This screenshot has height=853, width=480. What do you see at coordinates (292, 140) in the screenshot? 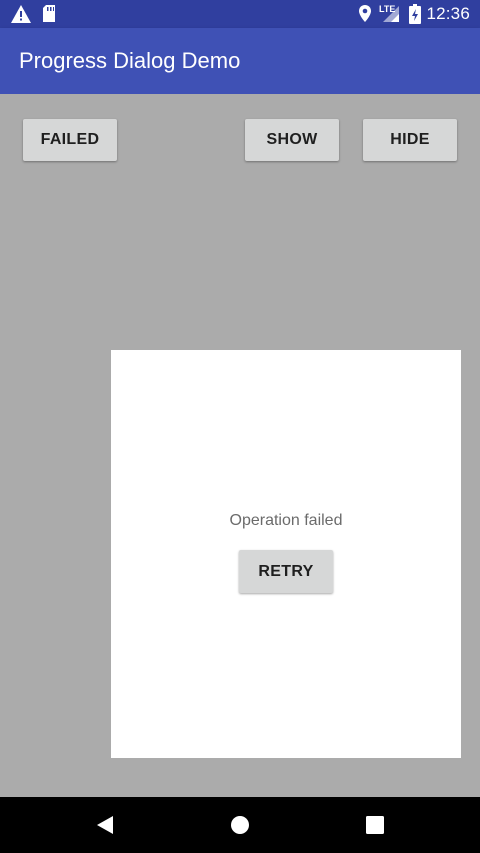
I see `show-button: SHOW` at bounding box center [292, 140].